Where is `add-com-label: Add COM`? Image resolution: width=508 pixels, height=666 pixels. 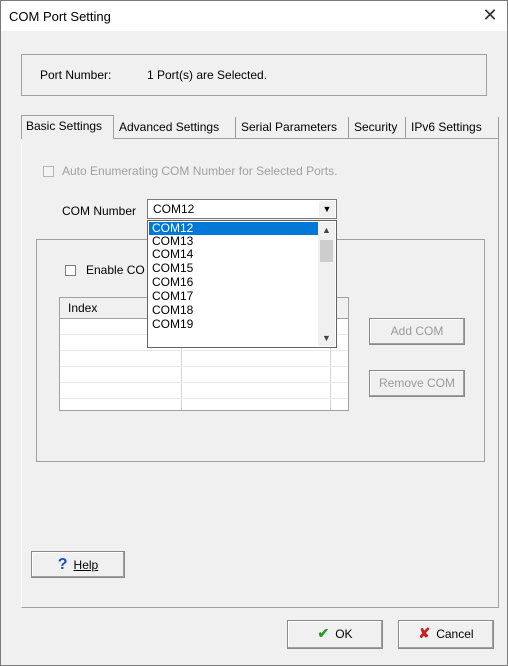
add-com-label: Add COM is located at coordinates (417, 331).